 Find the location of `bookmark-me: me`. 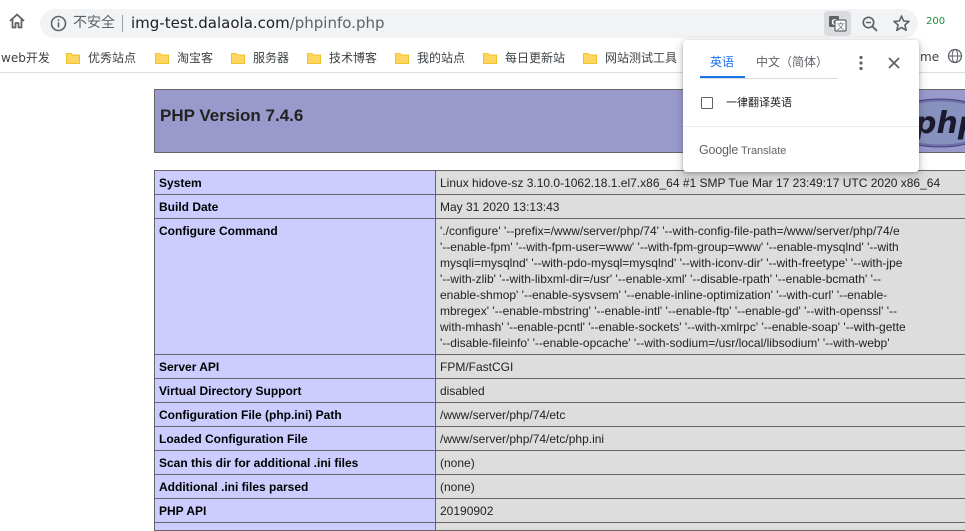

bookmark-me: me is located at coordinates (929, 57).